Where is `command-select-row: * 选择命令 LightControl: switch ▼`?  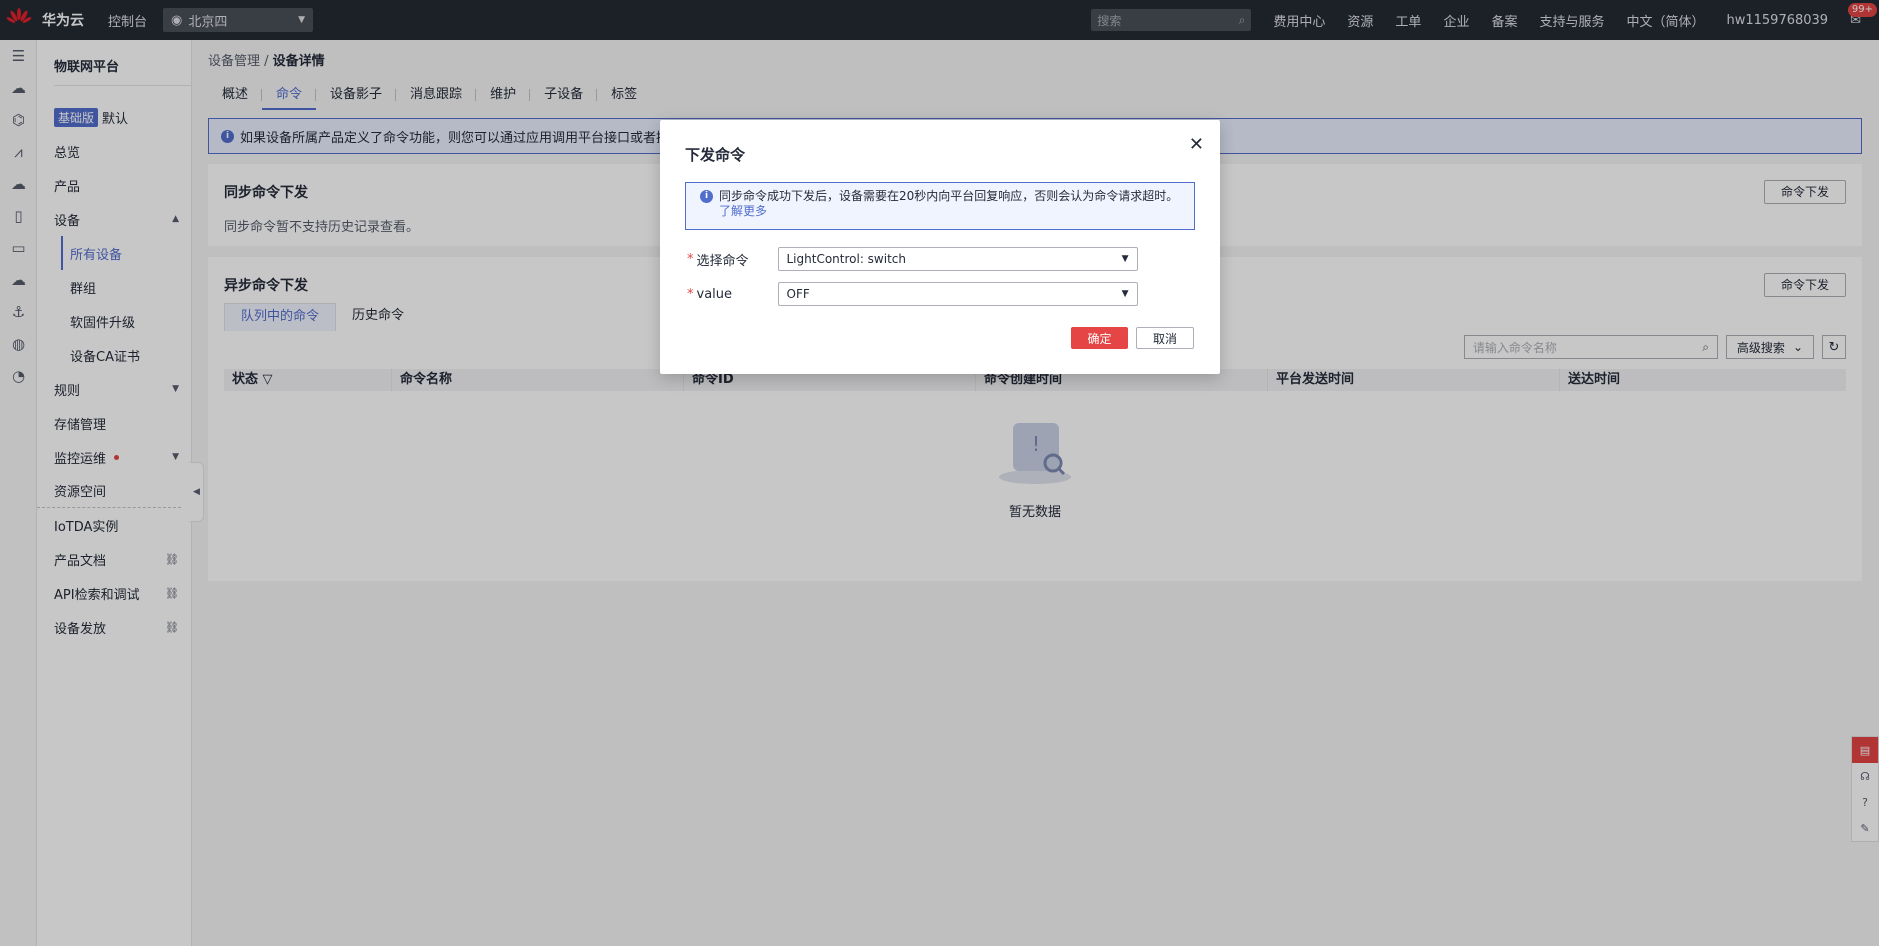
command-select-row: * 选择命令 LightControl: switch ▼ is located at coordinates (912, 259).